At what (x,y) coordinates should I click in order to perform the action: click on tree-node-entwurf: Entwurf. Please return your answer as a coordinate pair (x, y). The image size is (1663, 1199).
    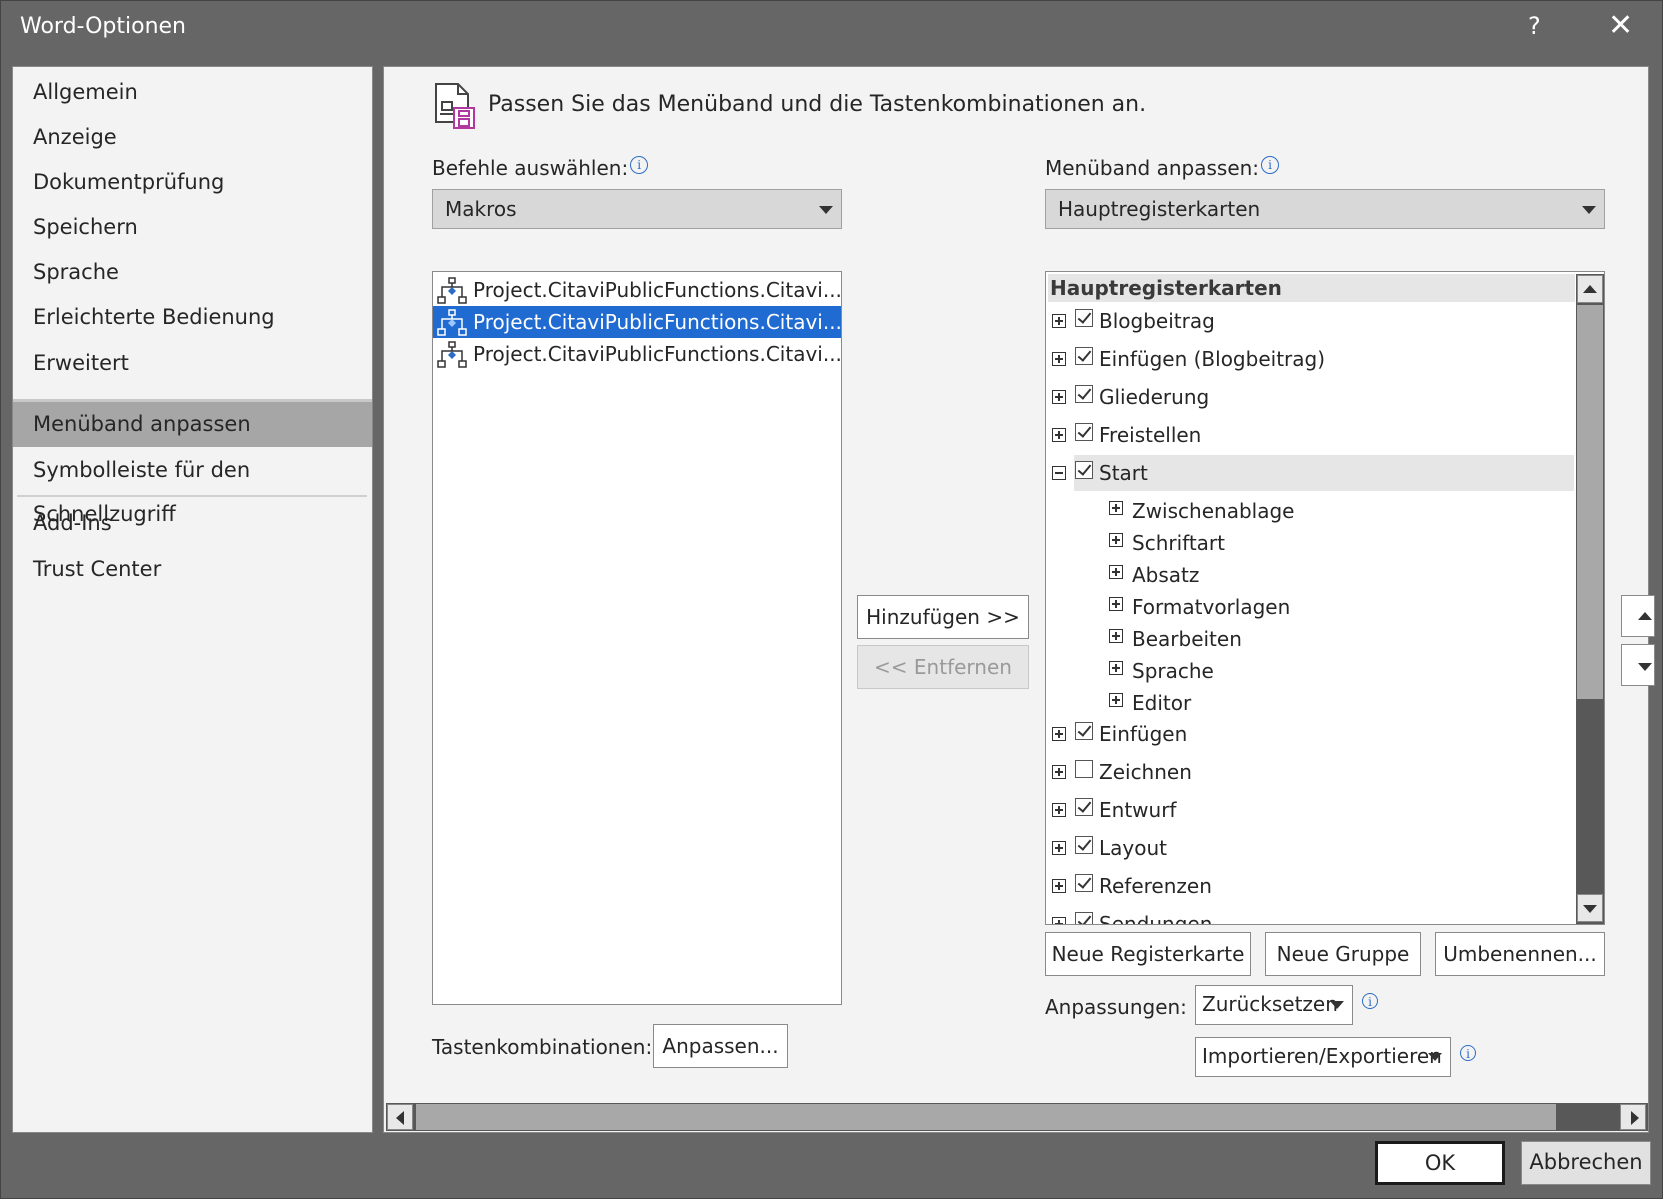
    Looking at the image, I should click on (1310, 810).